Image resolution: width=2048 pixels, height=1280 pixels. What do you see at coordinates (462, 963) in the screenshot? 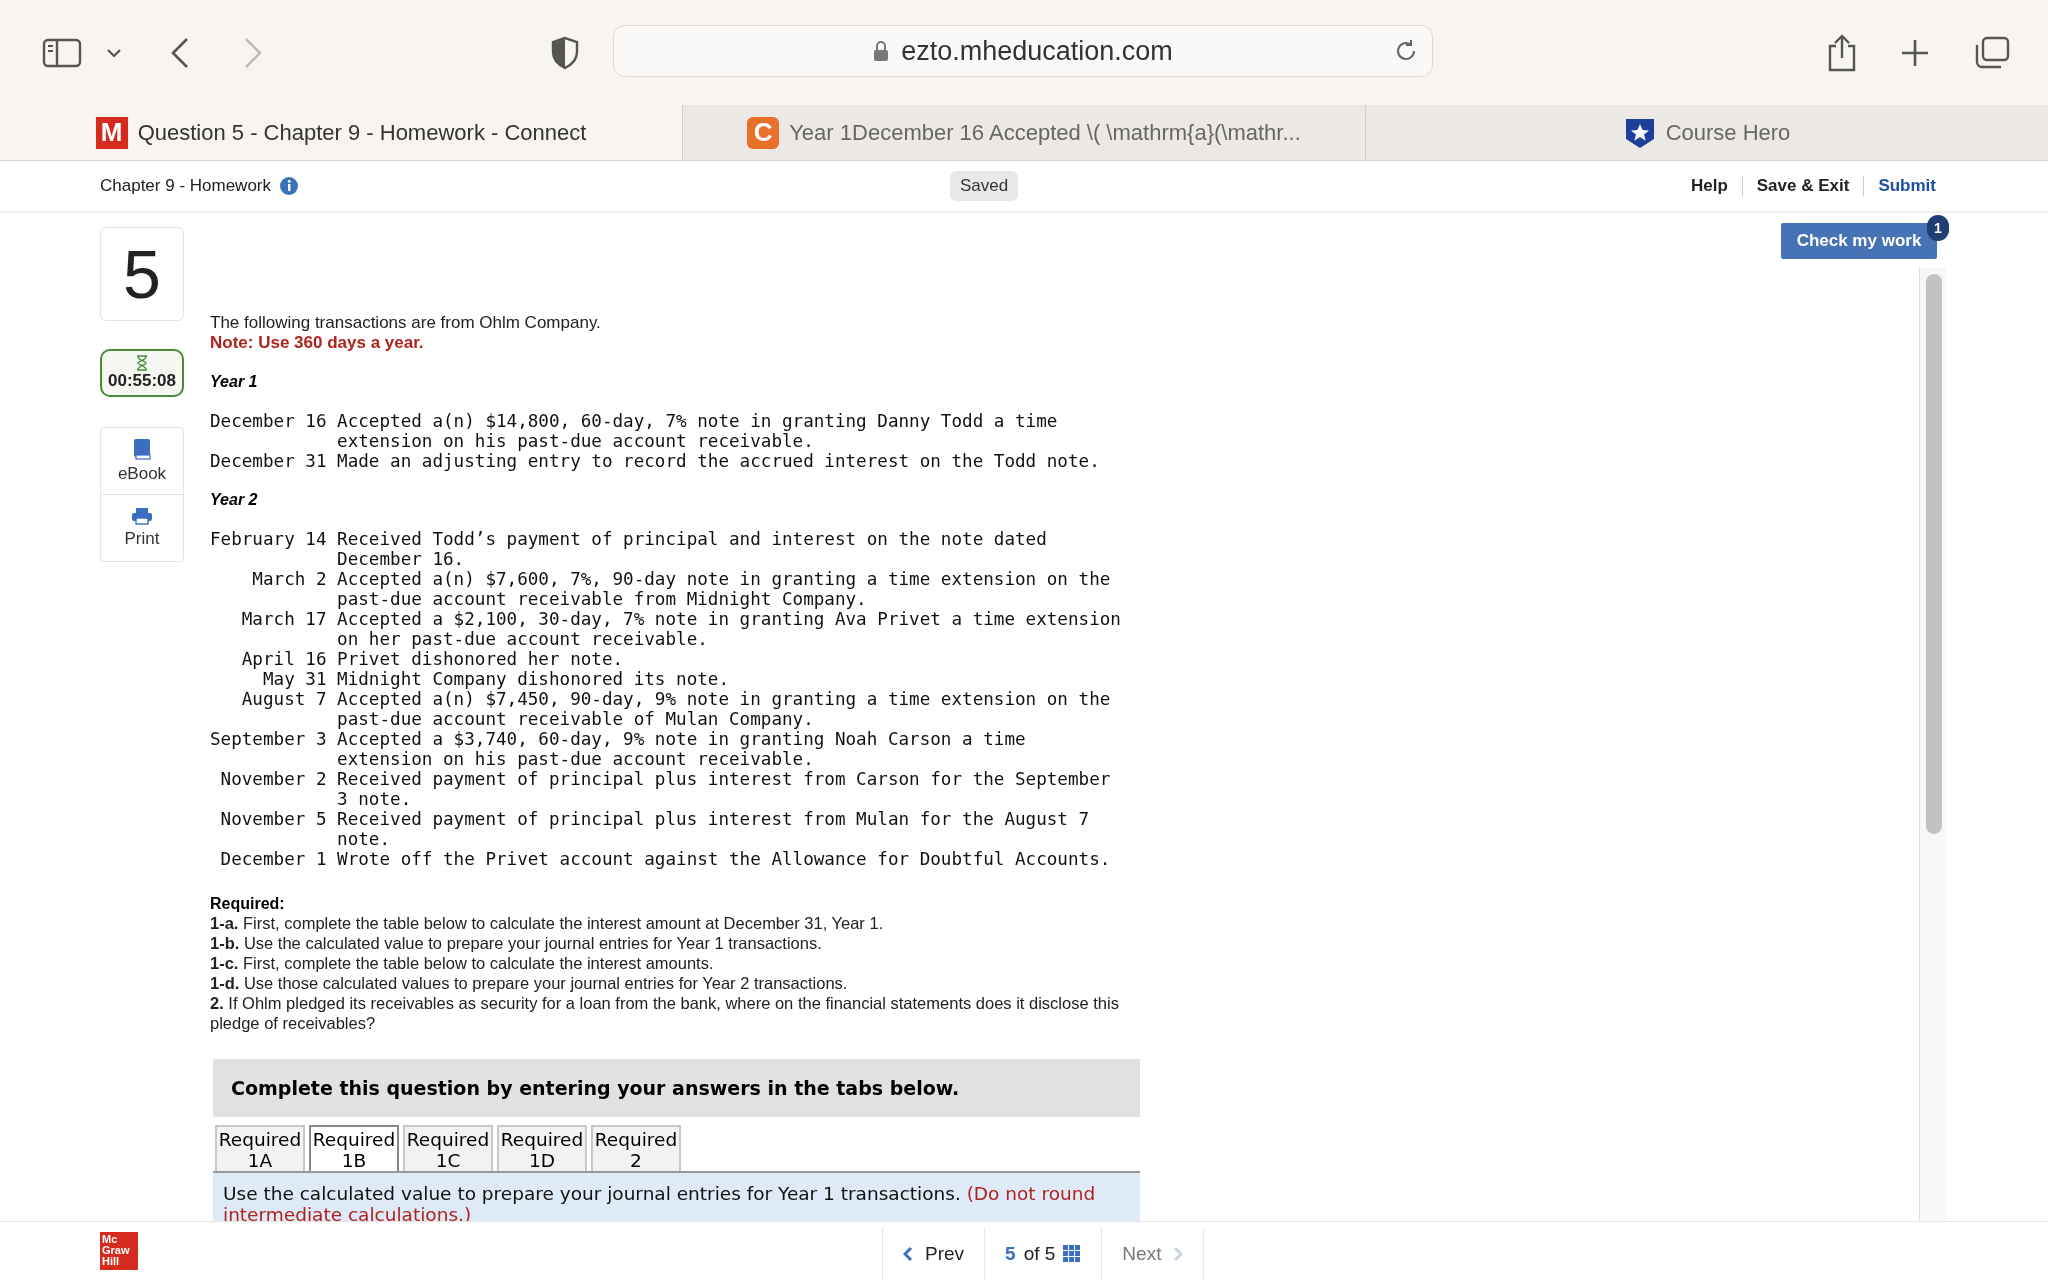
I see `requirement-text: 1-c. First, complete the table below to calculate the interest amounts.` at bounding box center [462, 963].